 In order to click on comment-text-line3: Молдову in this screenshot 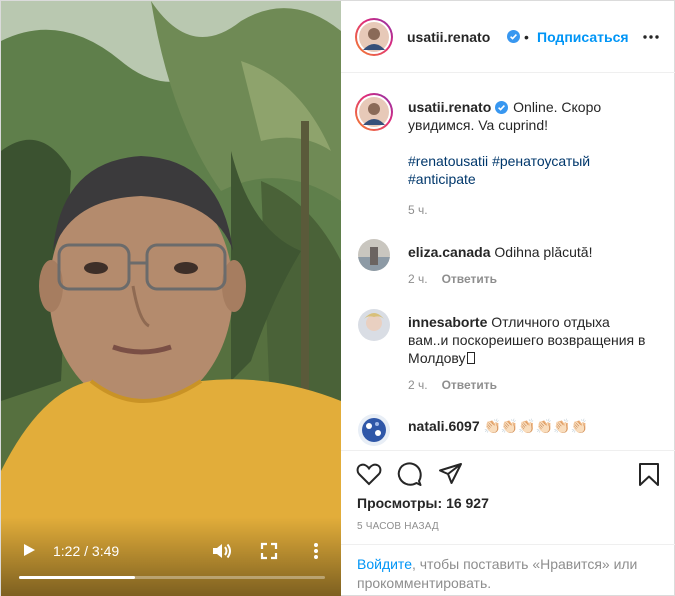, I will do `click(437, 358)`.